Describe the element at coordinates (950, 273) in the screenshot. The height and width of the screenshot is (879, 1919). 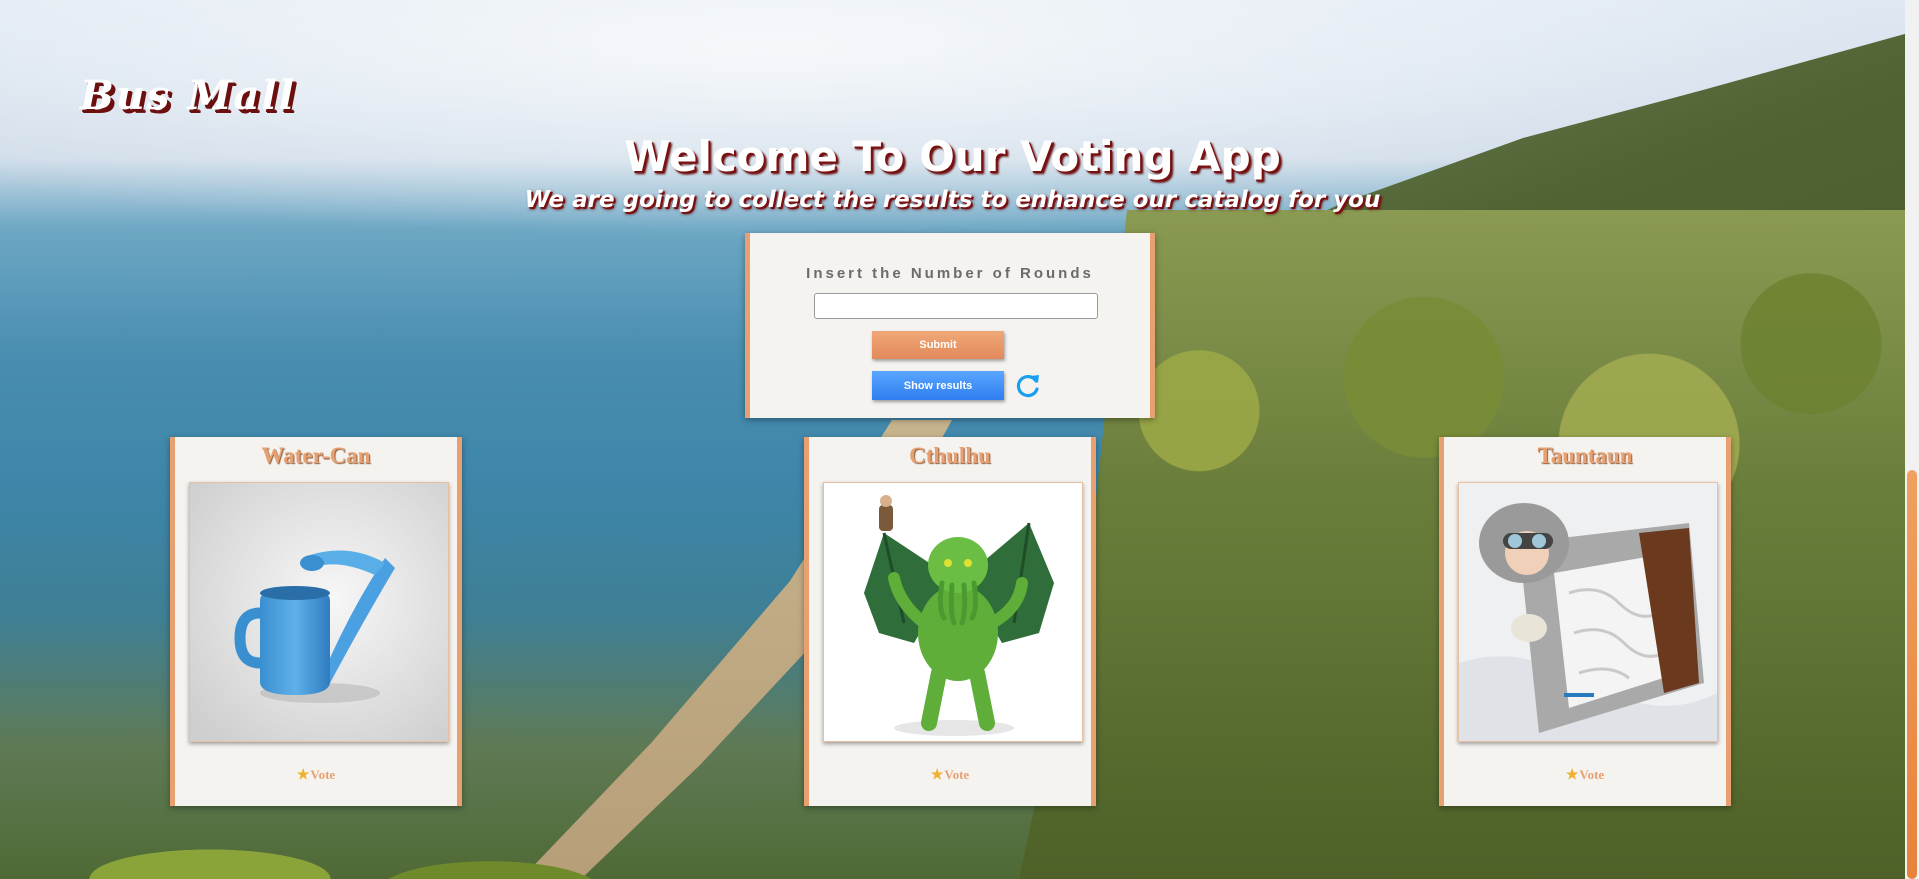
I see `rounds-label: Insert the Number of Rounds` at that location.